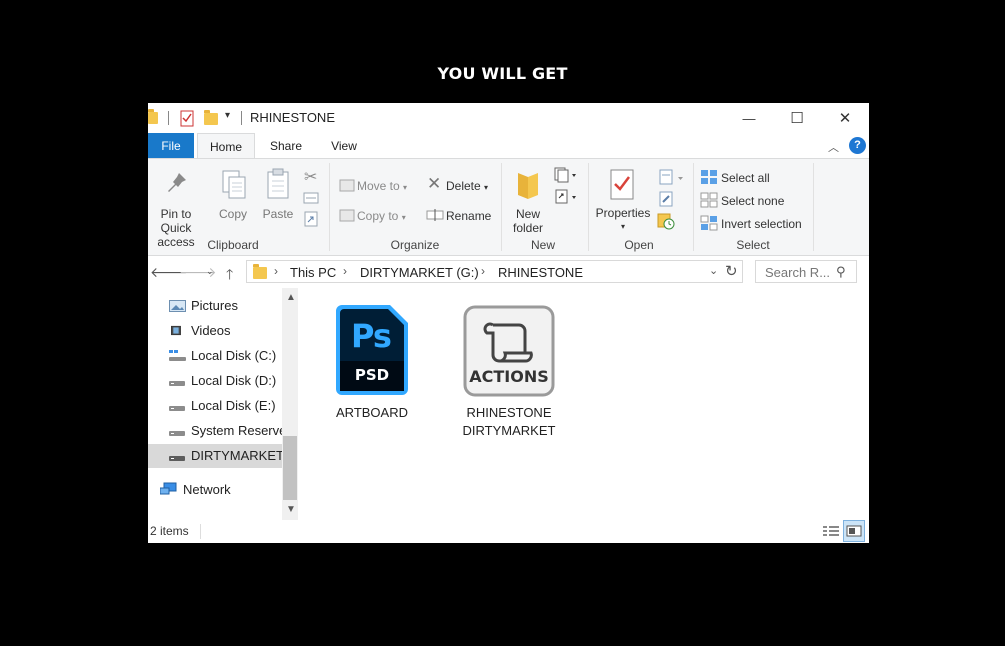 This screenshot has width=1005, height=646. Describe the element at coordinates (290, 404) in the screenshot. I see `nav-scrollbar: ▲ ▼` at that location.